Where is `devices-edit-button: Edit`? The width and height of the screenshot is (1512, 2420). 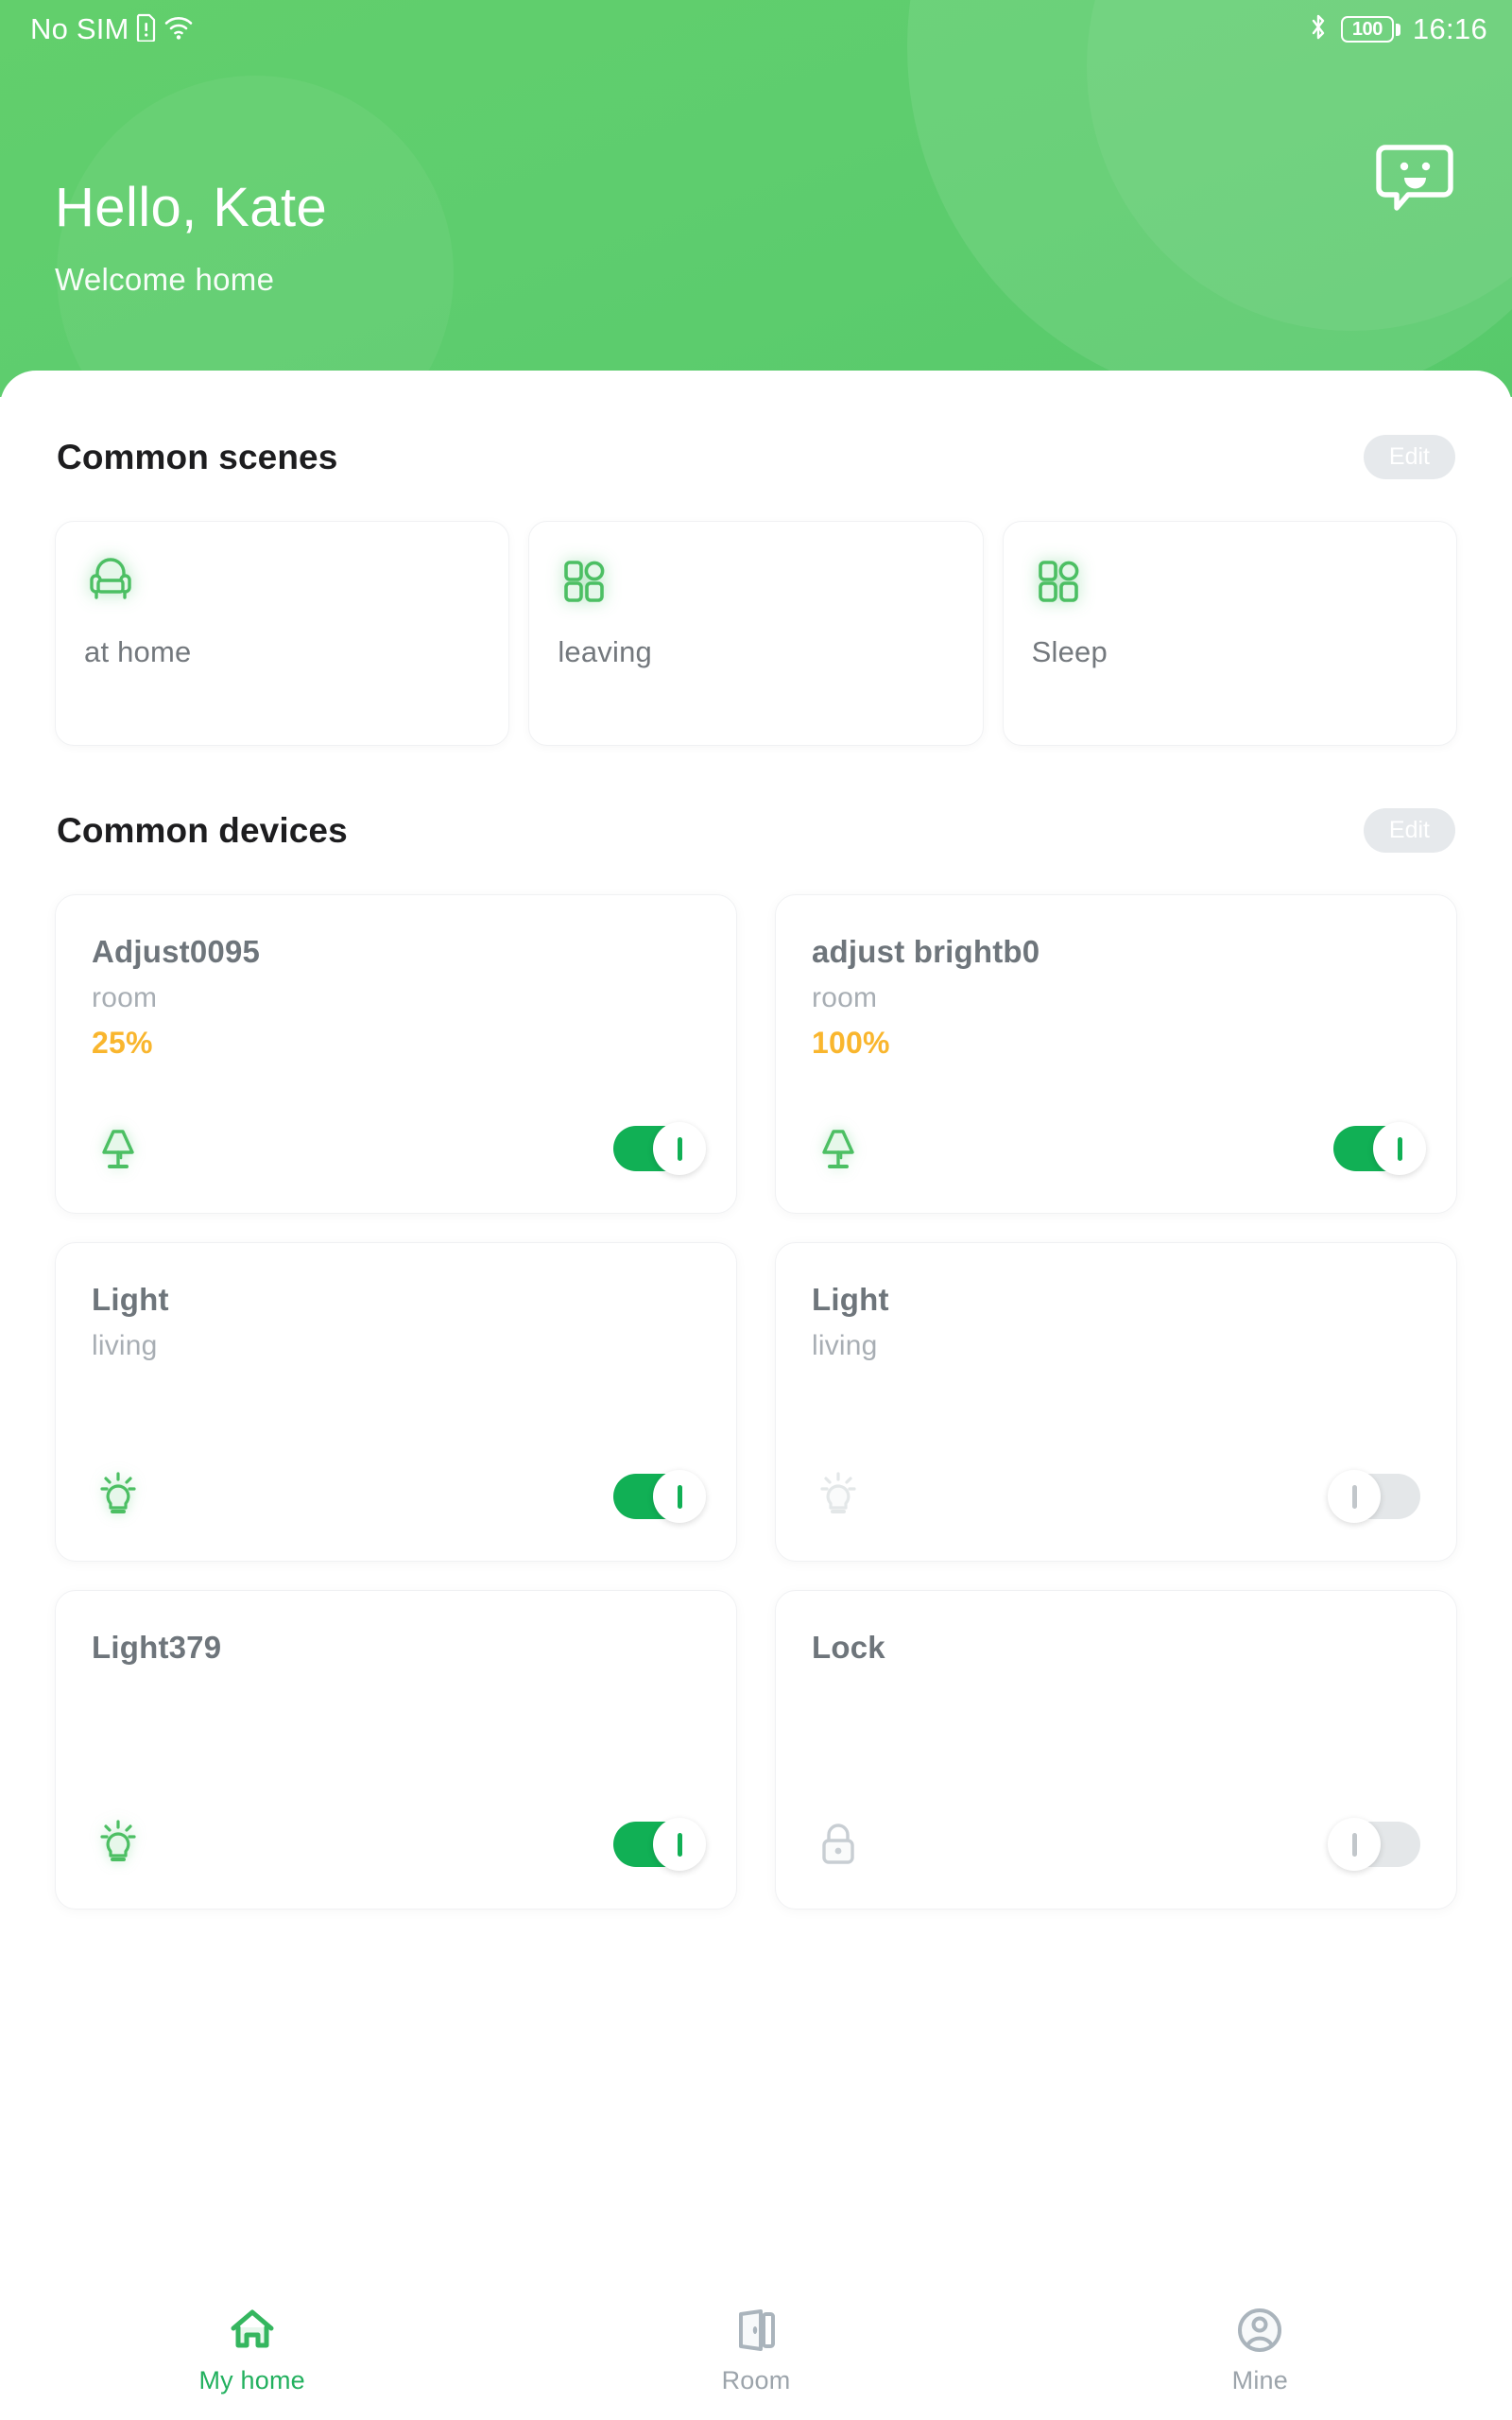
devices-edit-button: Edit is located at coordinates (1409, 831).